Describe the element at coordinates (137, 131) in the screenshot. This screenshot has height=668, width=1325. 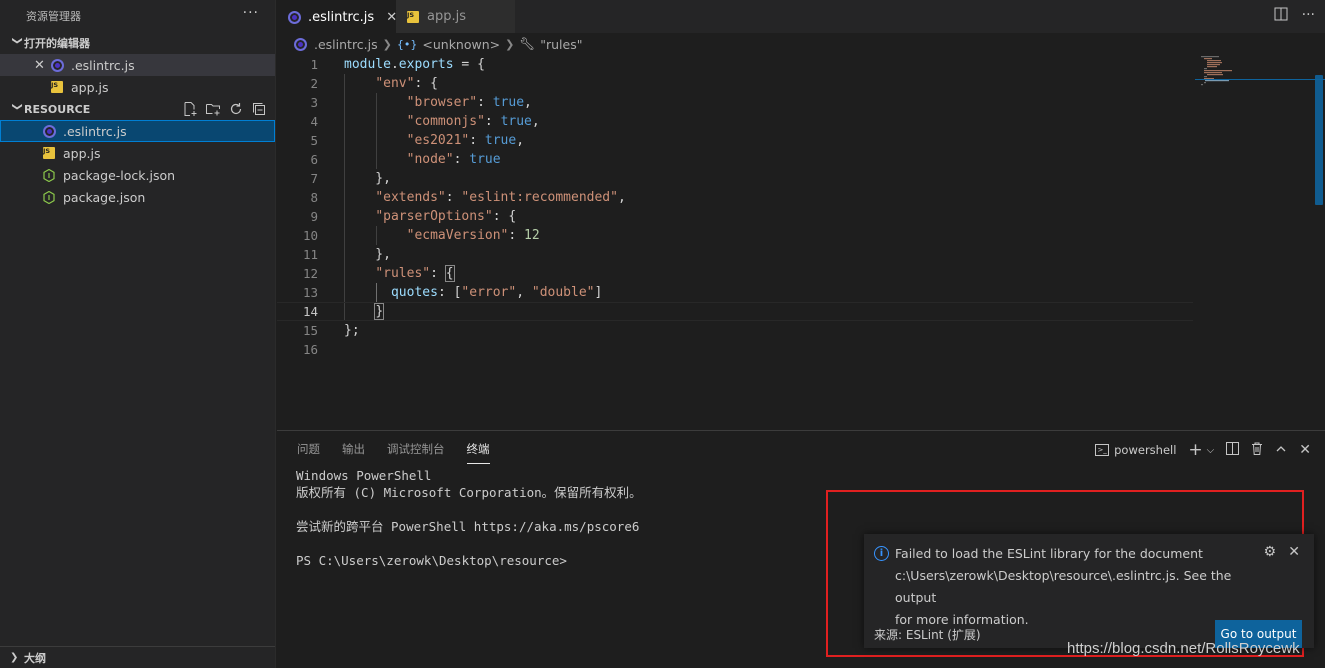
I see `file-item-eslintrc: .eslintrc.js` at that location.